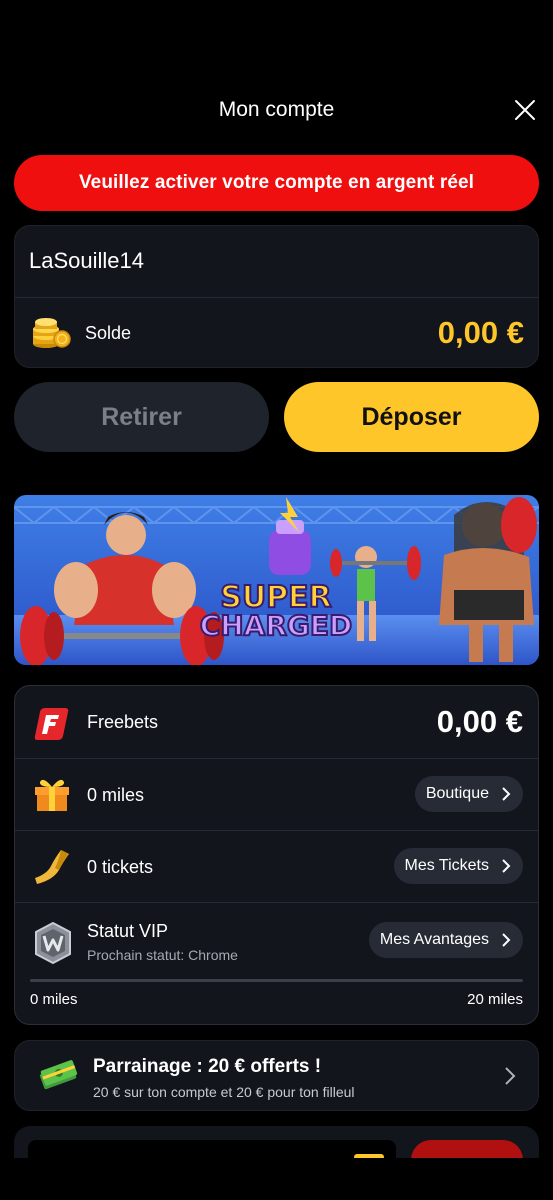 The width and height of the screenshot is (553, 1200). I want to click on bottom-bar, so click(276, 1179).